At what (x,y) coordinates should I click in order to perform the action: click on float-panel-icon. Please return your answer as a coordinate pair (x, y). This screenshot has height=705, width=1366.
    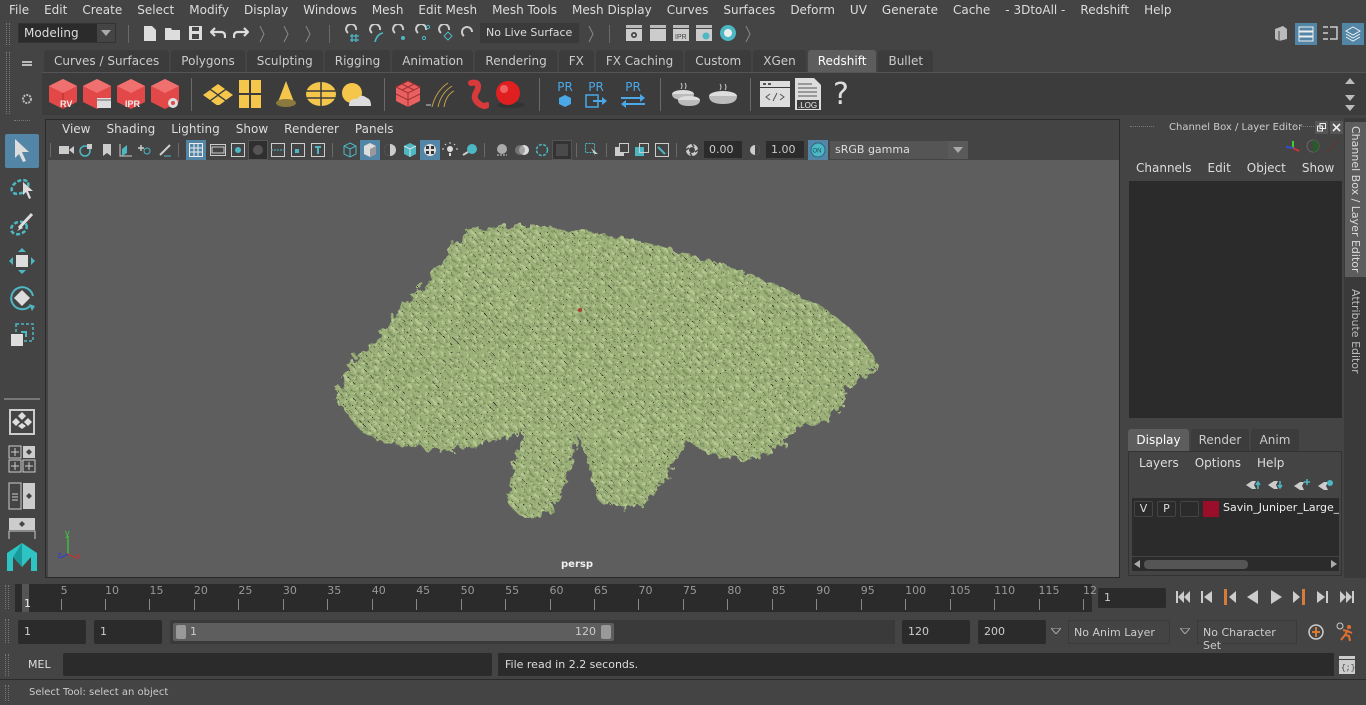
    Looking at the image, I should click on (1321, 127).